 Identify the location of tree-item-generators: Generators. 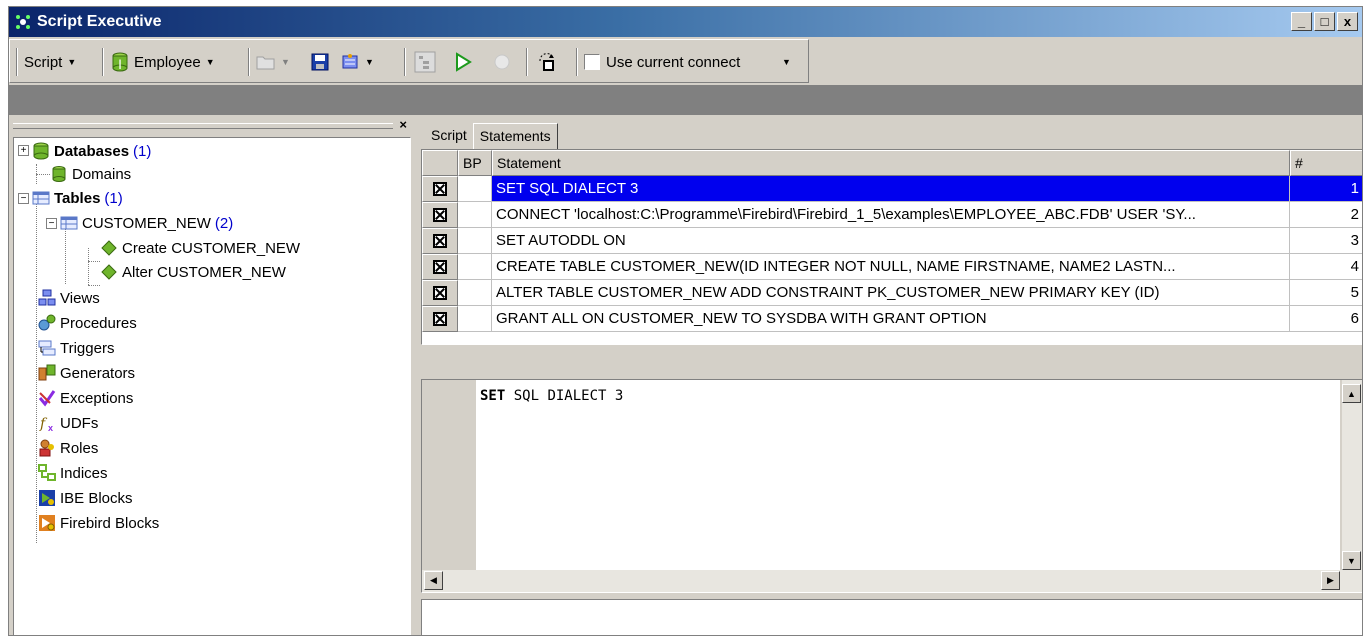
(86, 373).